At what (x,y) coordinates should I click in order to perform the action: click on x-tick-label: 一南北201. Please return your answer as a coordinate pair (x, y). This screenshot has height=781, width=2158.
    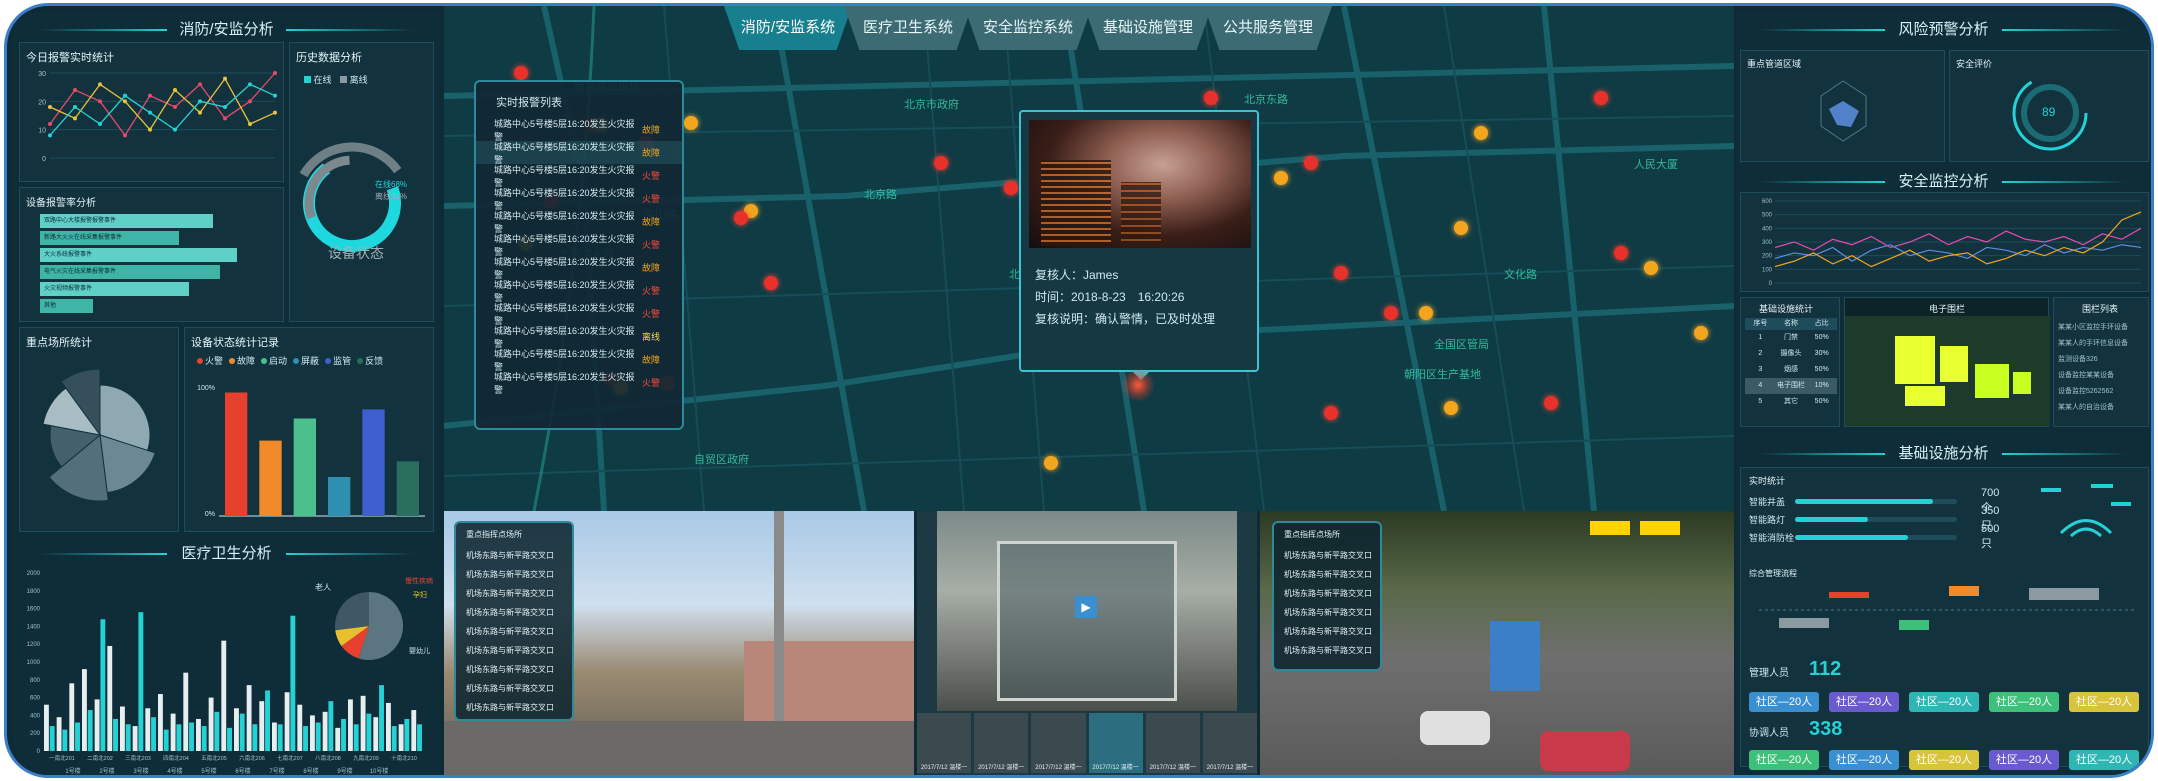
    Looking at the image, I should click on (62, 758).